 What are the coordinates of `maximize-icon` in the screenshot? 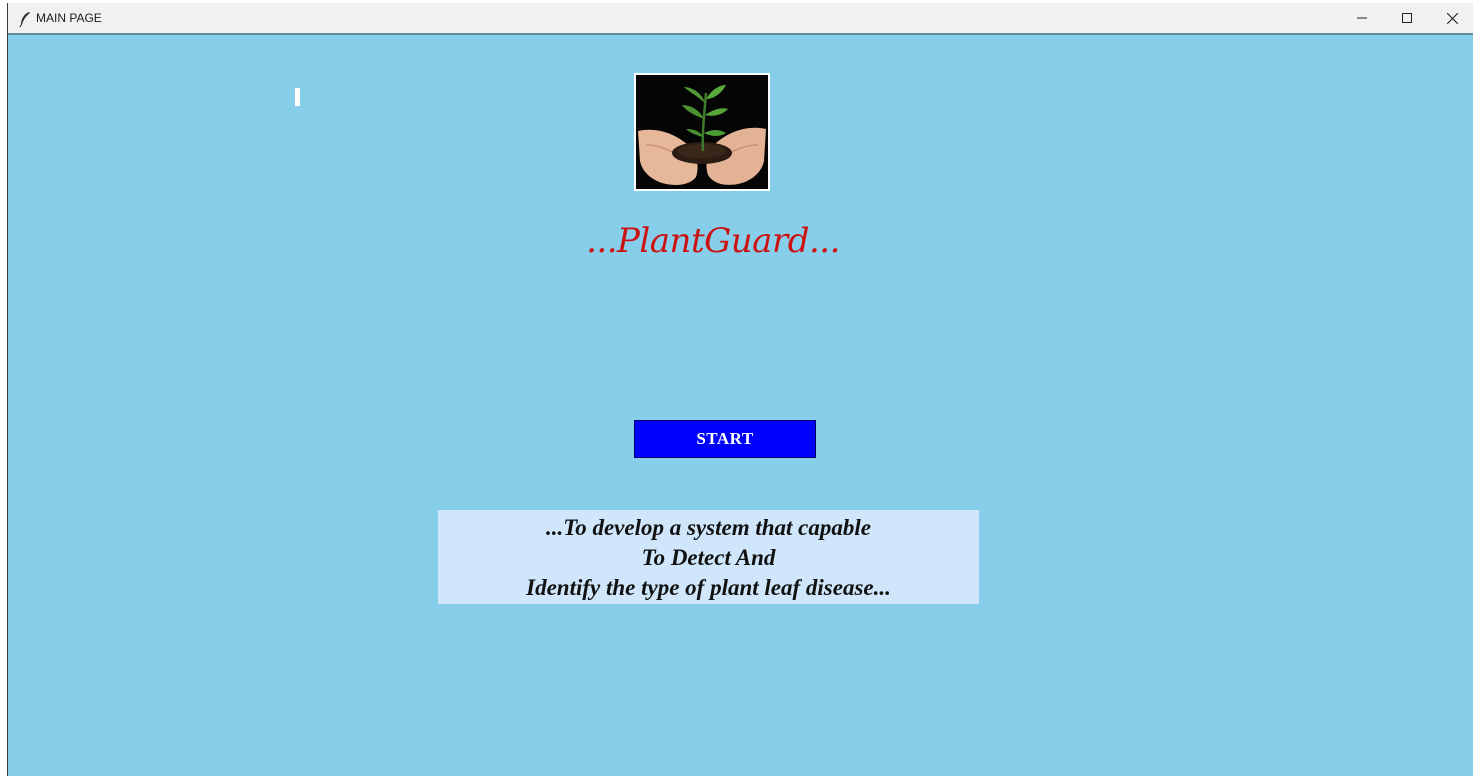 It's located at (1407, 18).